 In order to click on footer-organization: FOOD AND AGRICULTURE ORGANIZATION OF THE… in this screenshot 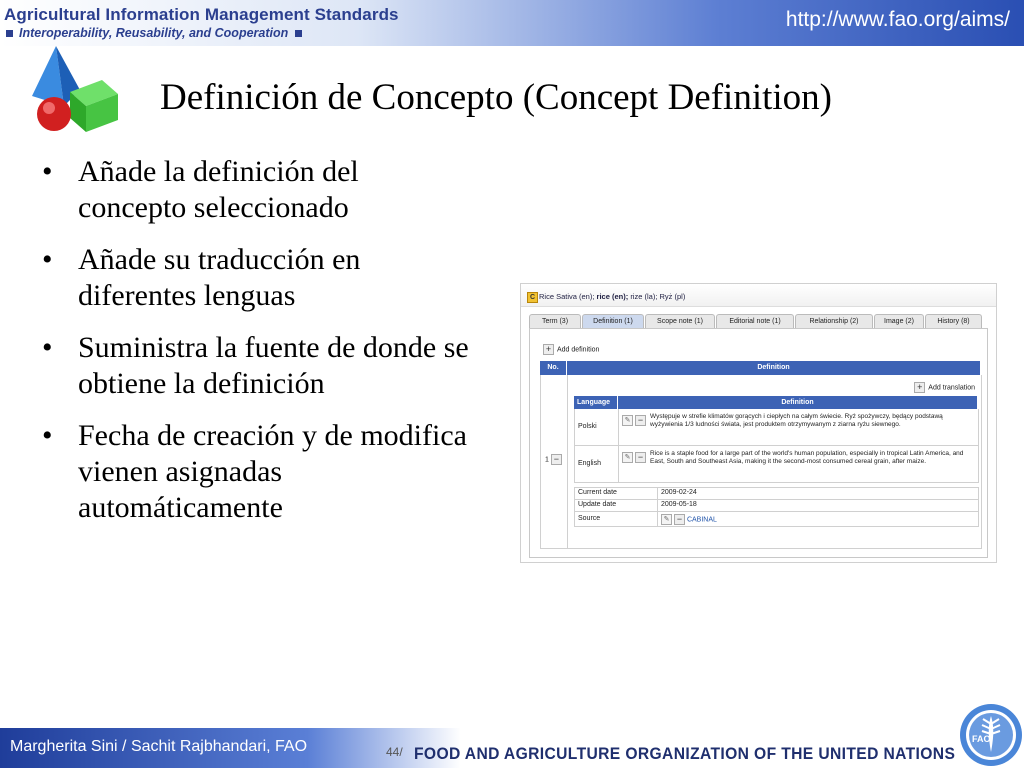, I will do `click(685, 753)`.